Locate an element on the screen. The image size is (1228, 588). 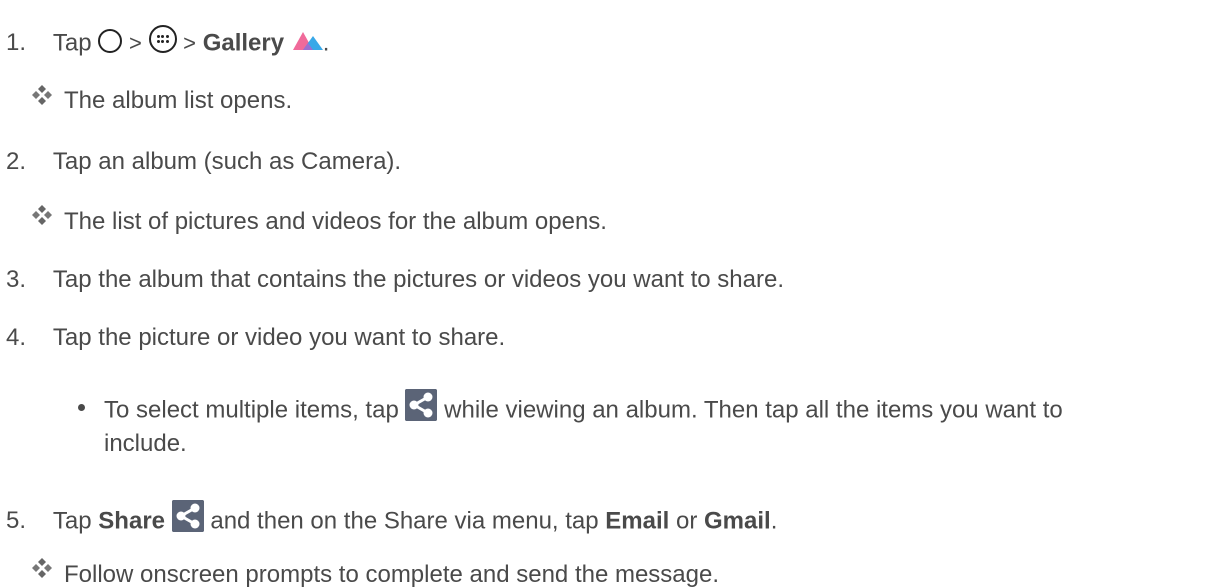
step-1: 1. Tap > > Gallery . is located at coordinates (168, 41).